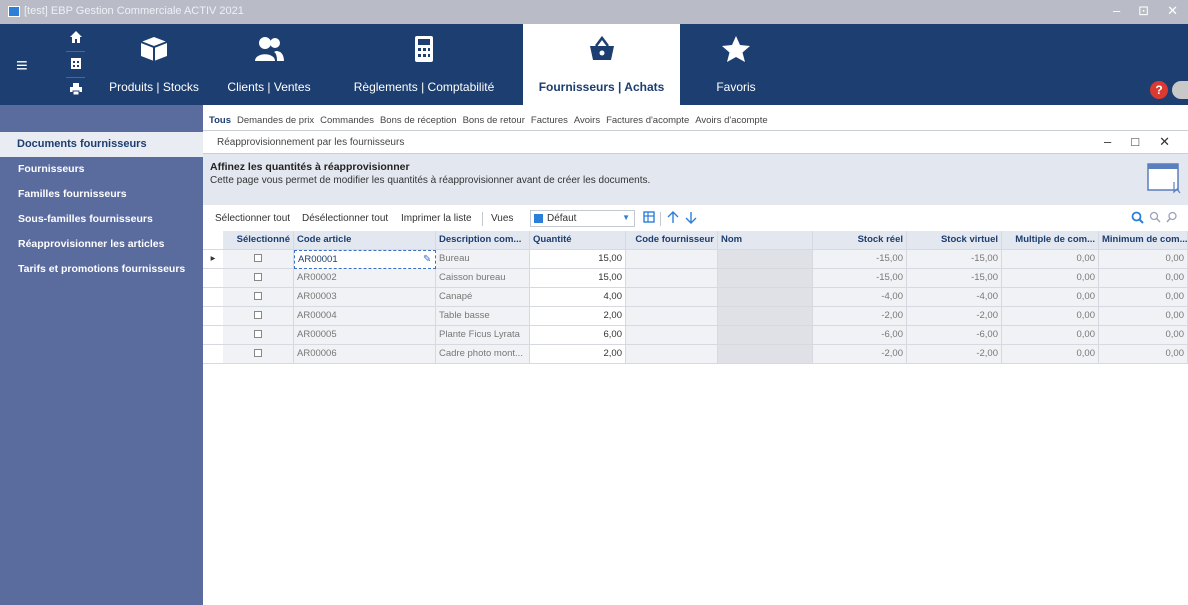  I want to click on code-article-cell: AR00004, so click(365, 316).